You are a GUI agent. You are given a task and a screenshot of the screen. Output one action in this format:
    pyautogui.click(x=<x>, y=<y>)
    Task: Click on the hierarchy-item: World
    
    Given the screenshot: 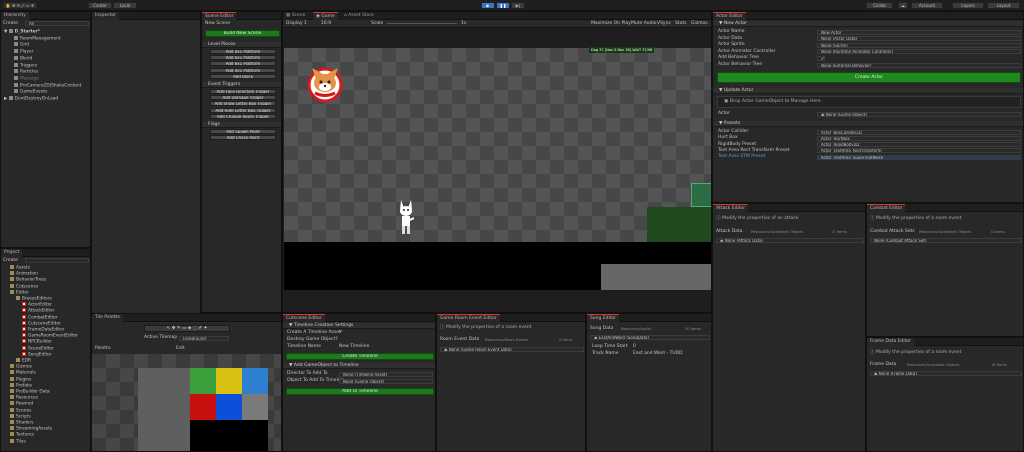 What is the action you would take?
    pyautogui.click(x=42, y=59)
    